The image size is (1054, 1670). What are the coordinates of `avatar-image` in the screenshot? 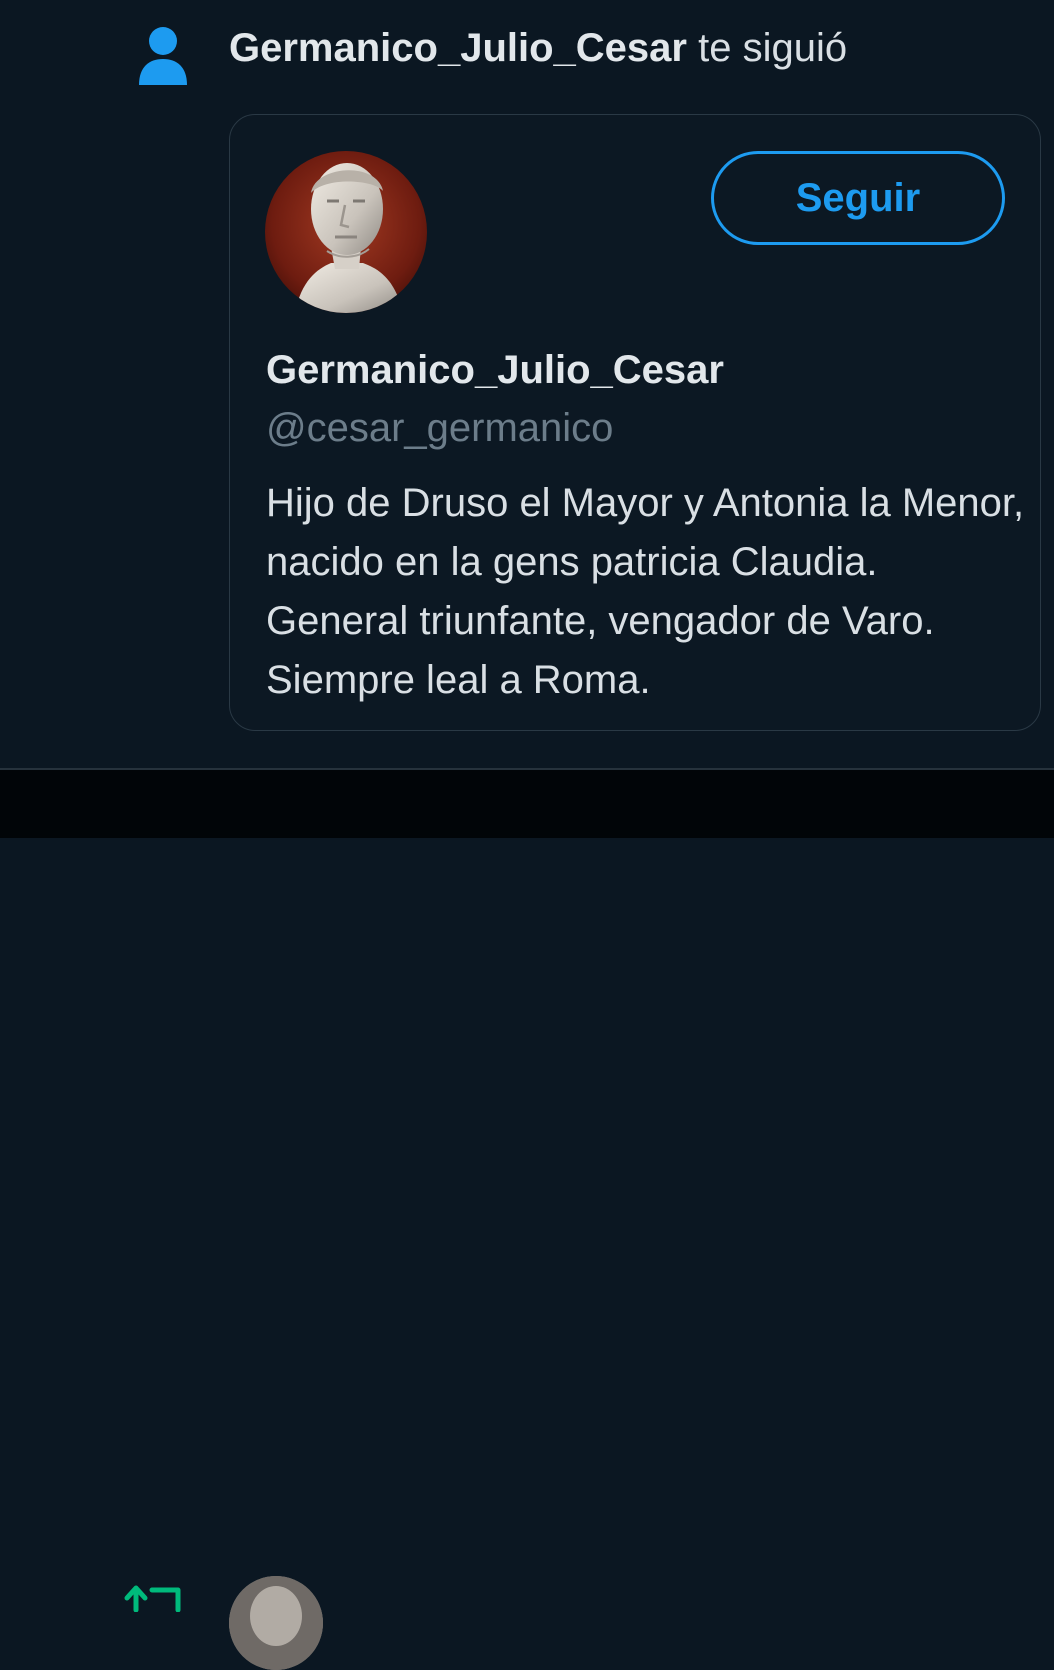 It's located at (276, 1623).